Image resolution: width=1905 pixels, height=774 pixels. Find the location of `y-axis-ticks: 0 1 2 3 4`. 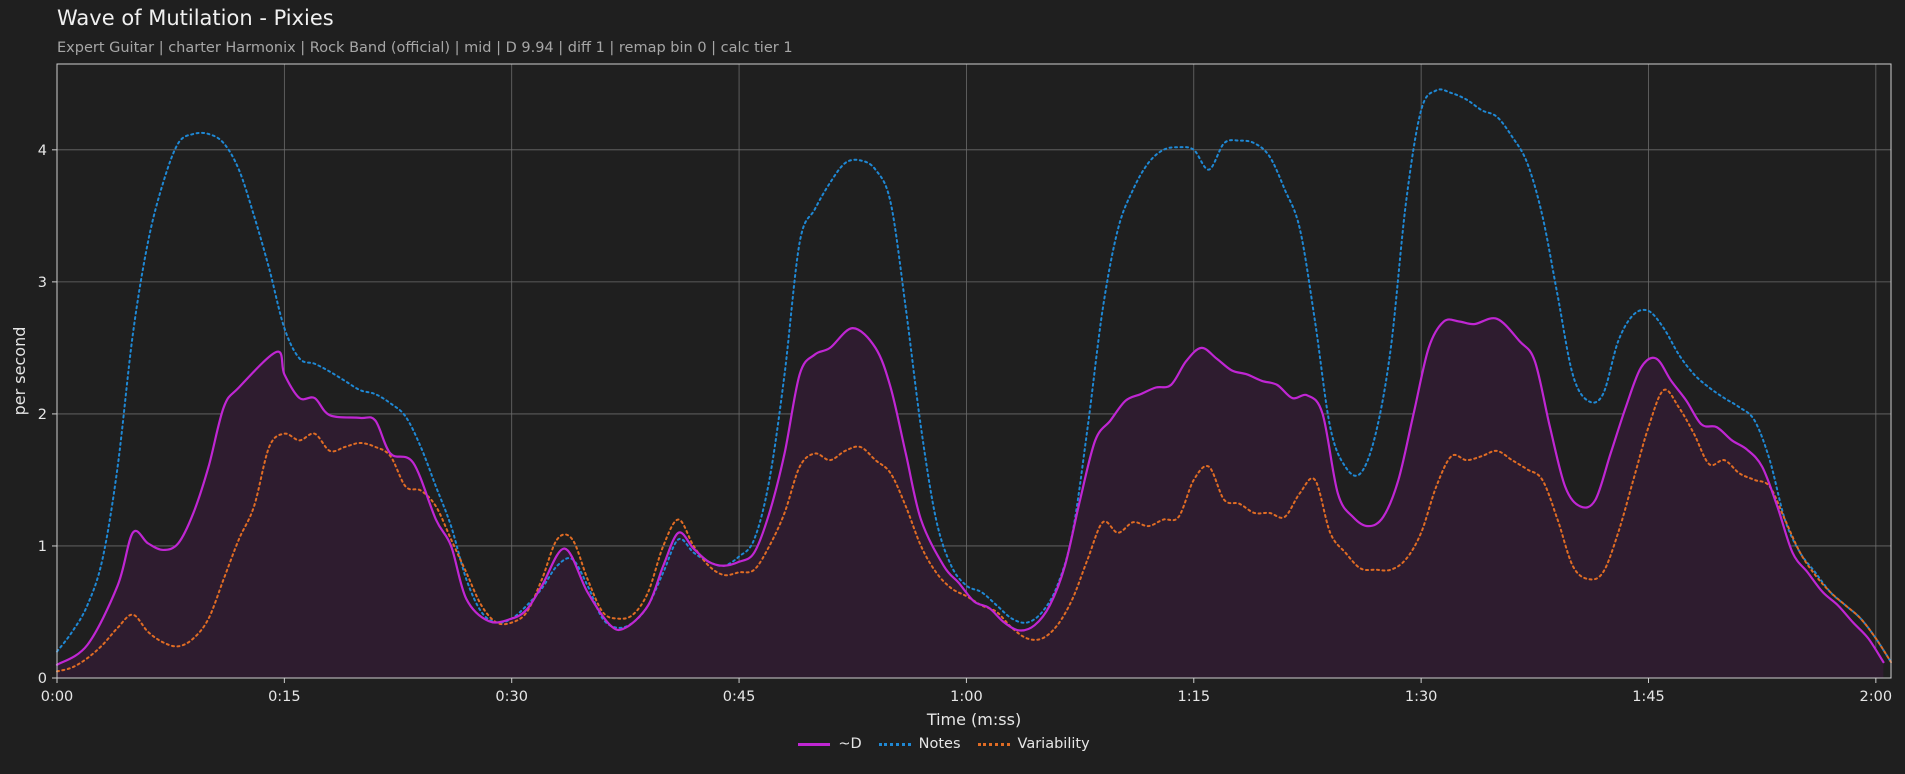

y-axis-ticks: 0 1 2 3 4 is located at coordinates (47, 415).